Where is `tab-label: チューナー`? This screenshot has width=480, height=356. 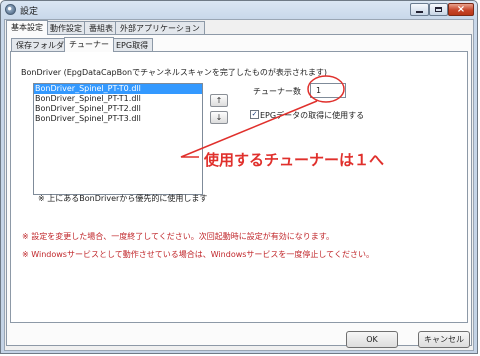
tab-label: チューナー is located at coordinates (89, 44).